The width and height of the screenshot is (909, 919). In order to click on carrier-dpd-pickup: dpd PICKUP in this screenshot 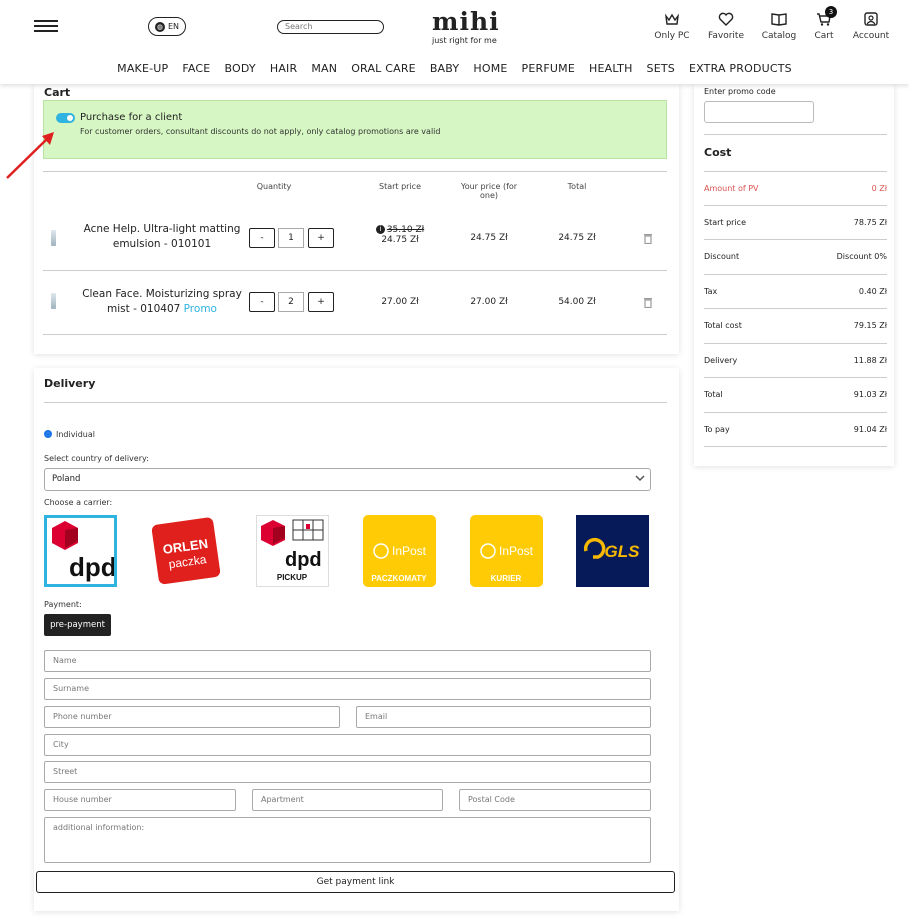, I will do `click(292, 551)`.